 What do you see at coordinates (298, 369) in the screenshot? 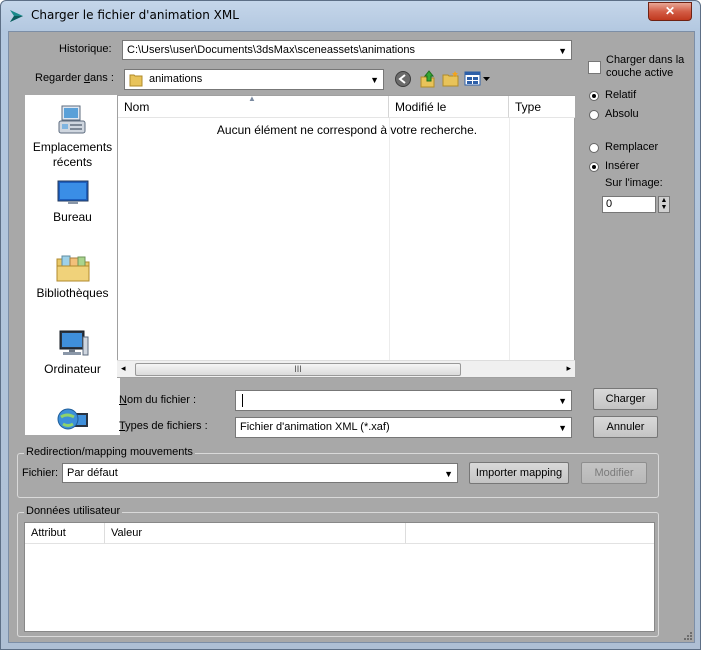
I see `scroll-thumb: III` at bounding box center [298, 369].